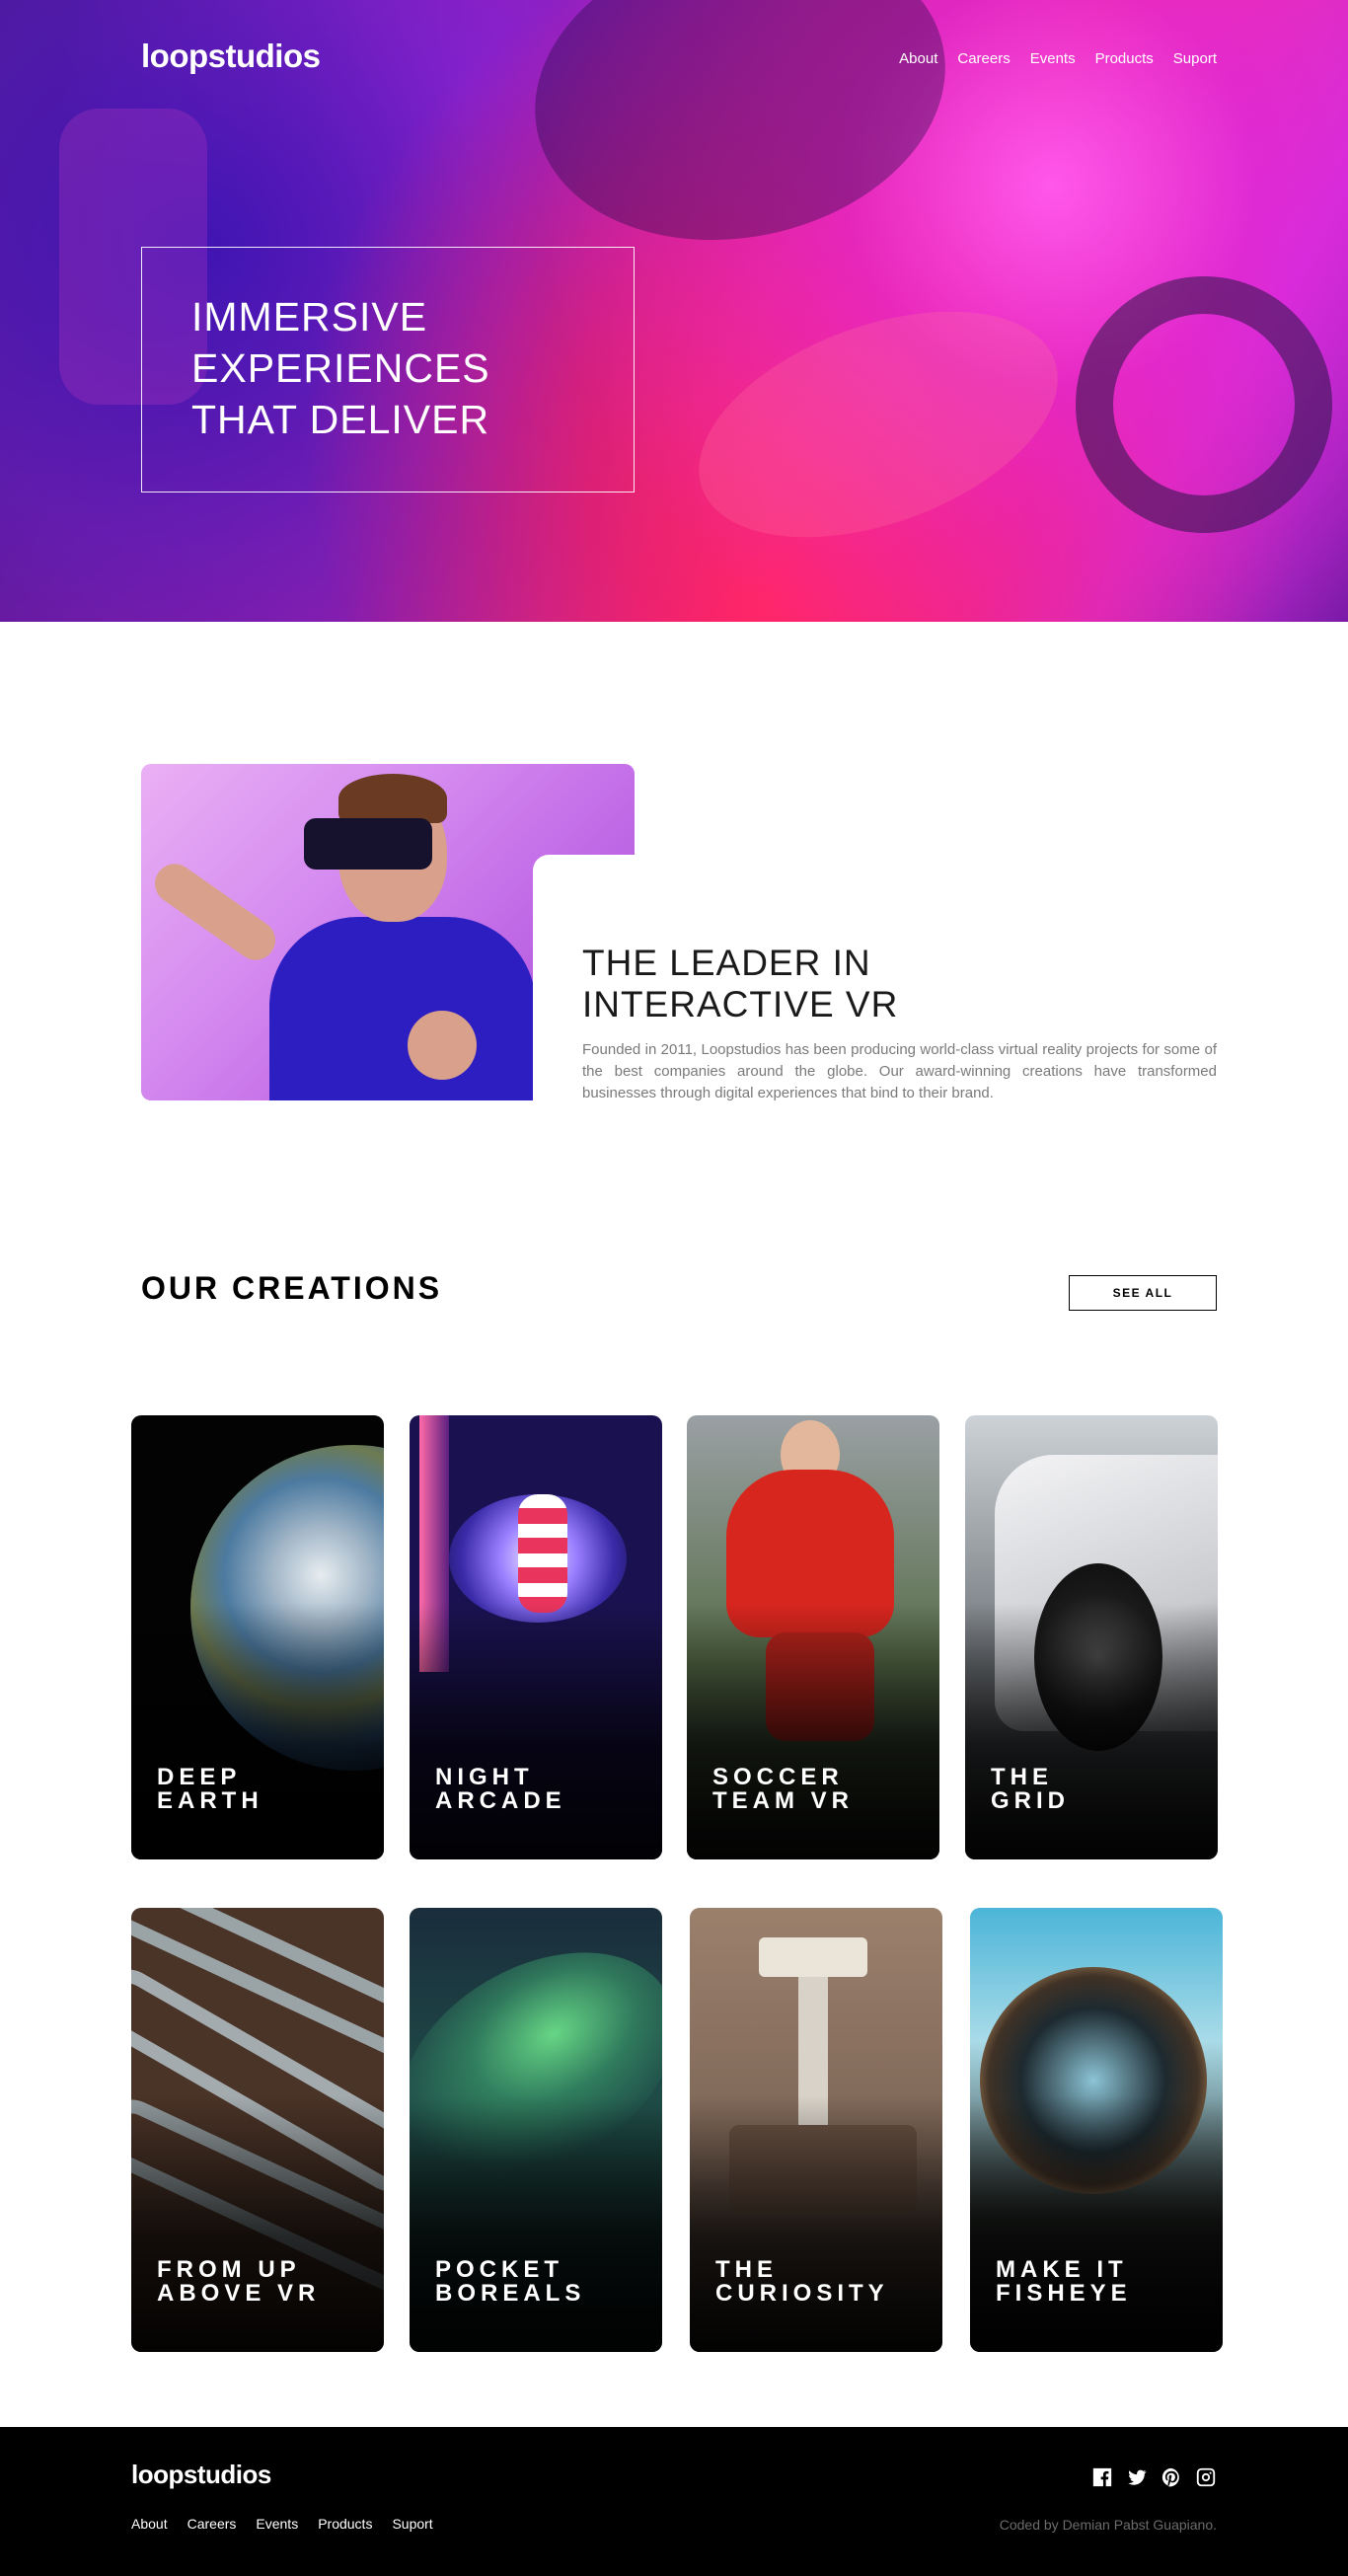  What do you see at coordinates (149, 2524) in the screenshot?
I see `footer-nav-about: About` at bounding box center [149, 2524].